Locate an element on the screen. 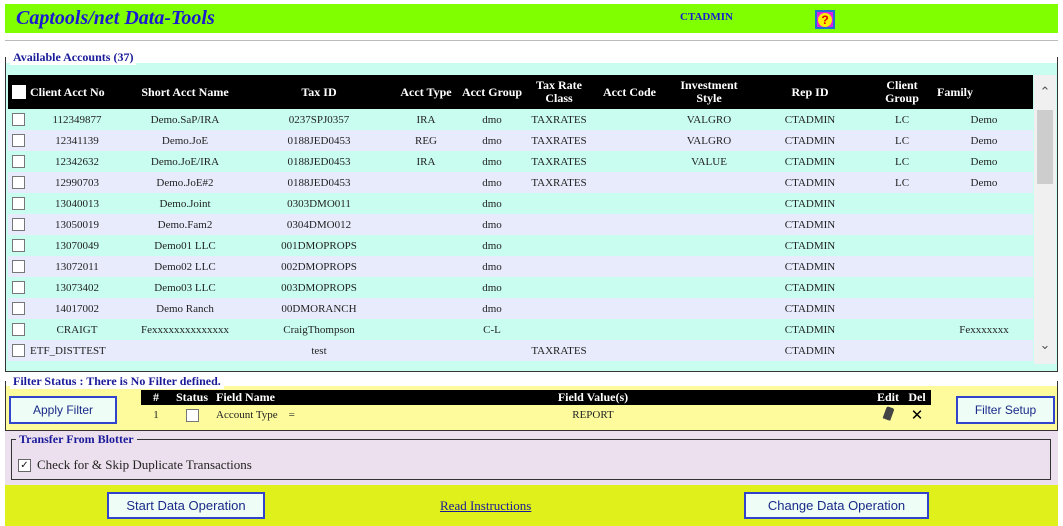 Image resolution: width=1063 pixels, height=526 pixels. apply-filter-button: Apply Filter is located at coordinates (63, 410).